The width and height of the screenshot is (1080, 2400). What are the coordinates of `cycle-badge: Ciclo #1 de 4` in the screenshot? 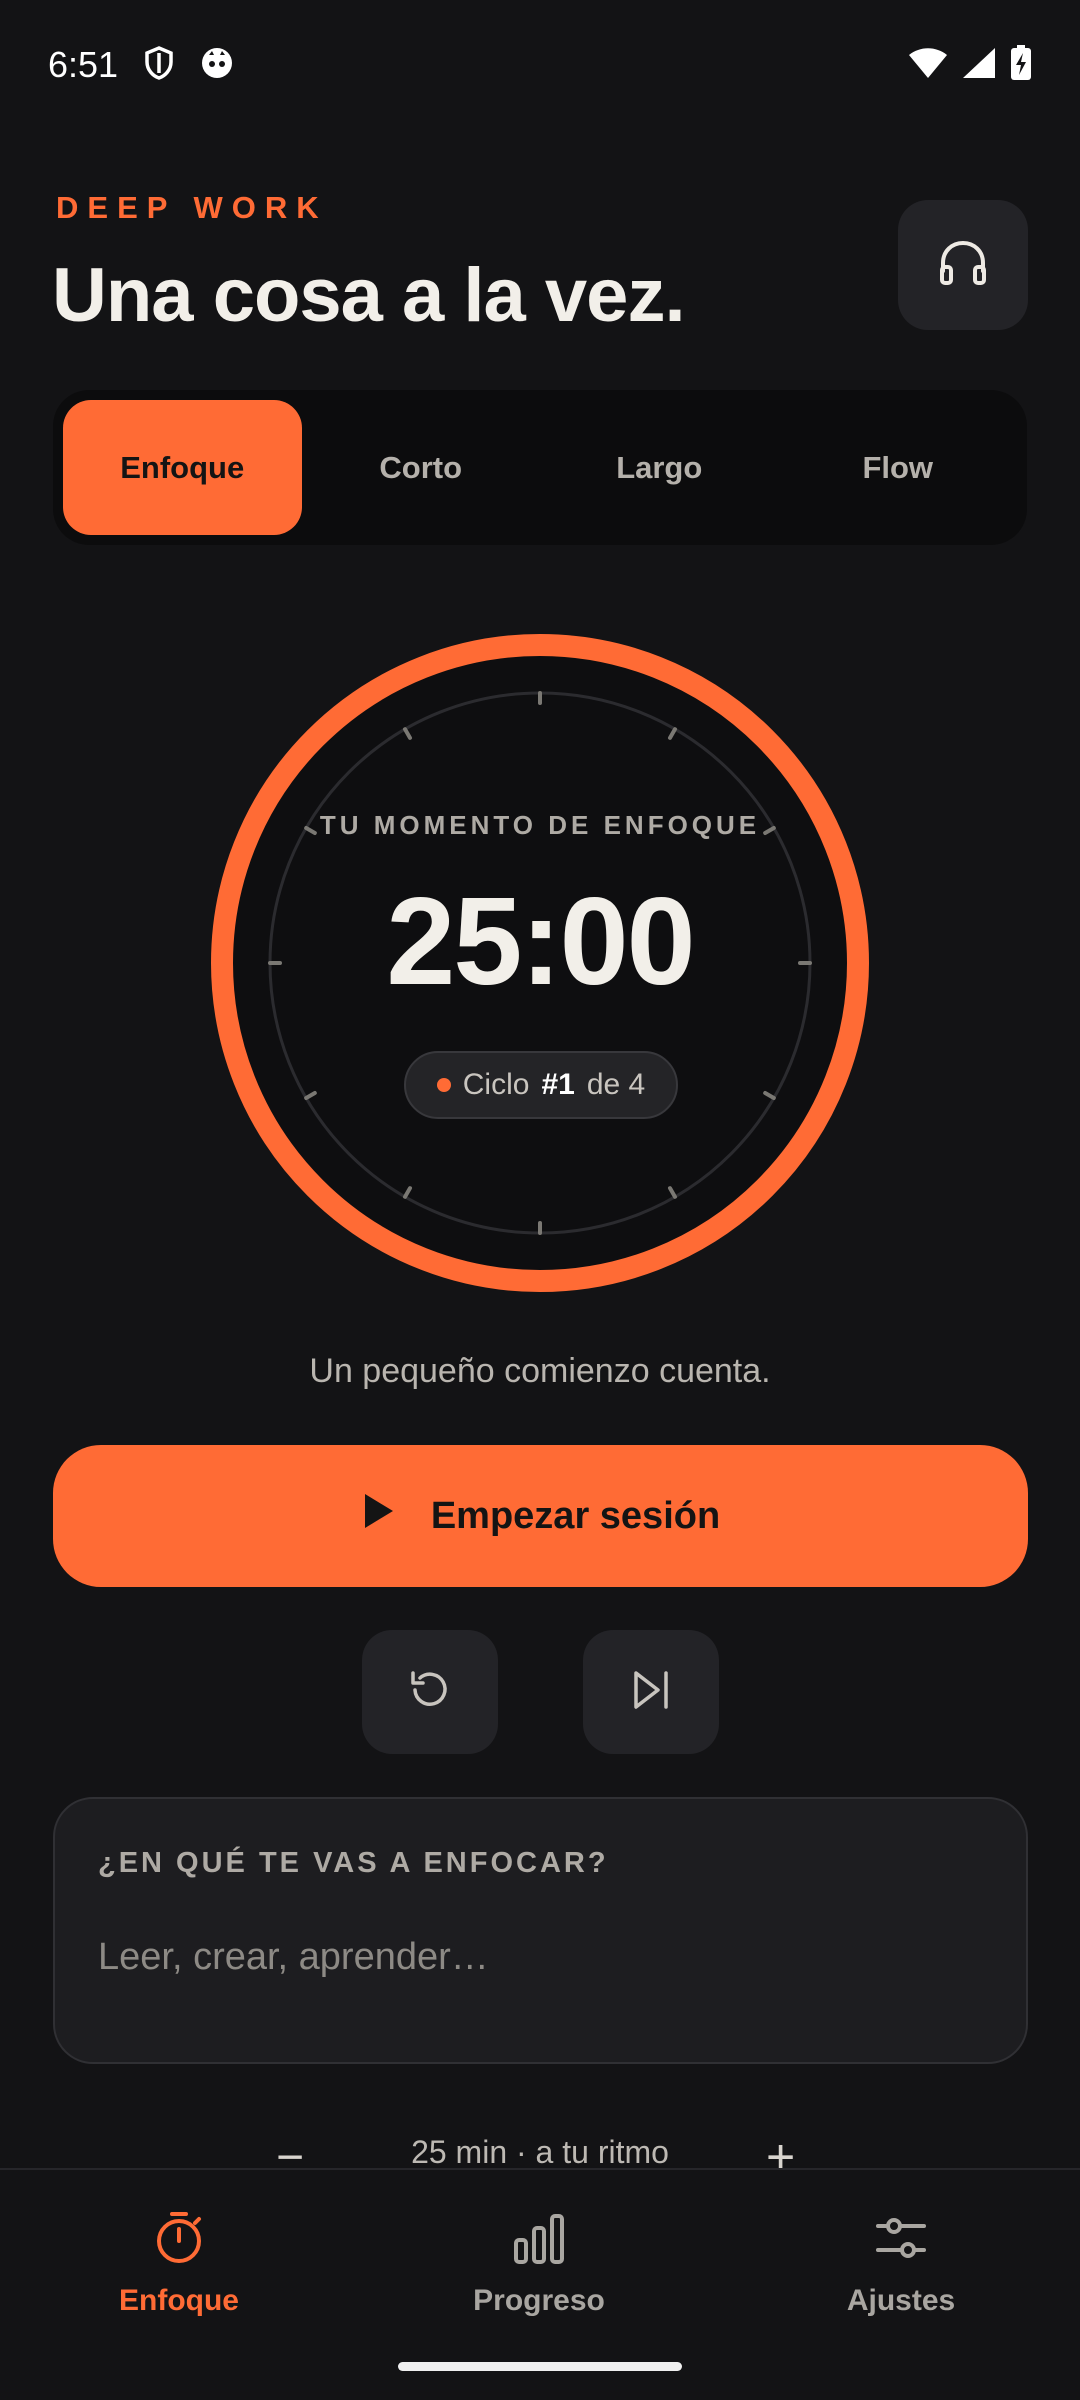 It's located at (541, 1085).